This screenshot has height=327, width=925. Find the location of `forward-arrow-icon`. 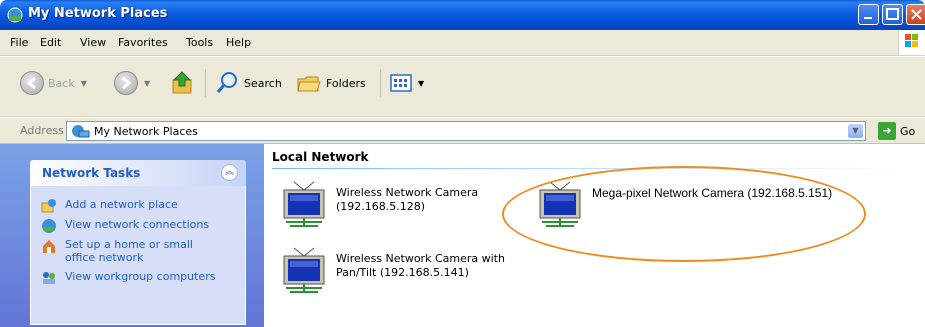

forward-arrow-icon is located at coordinates (126, 83).